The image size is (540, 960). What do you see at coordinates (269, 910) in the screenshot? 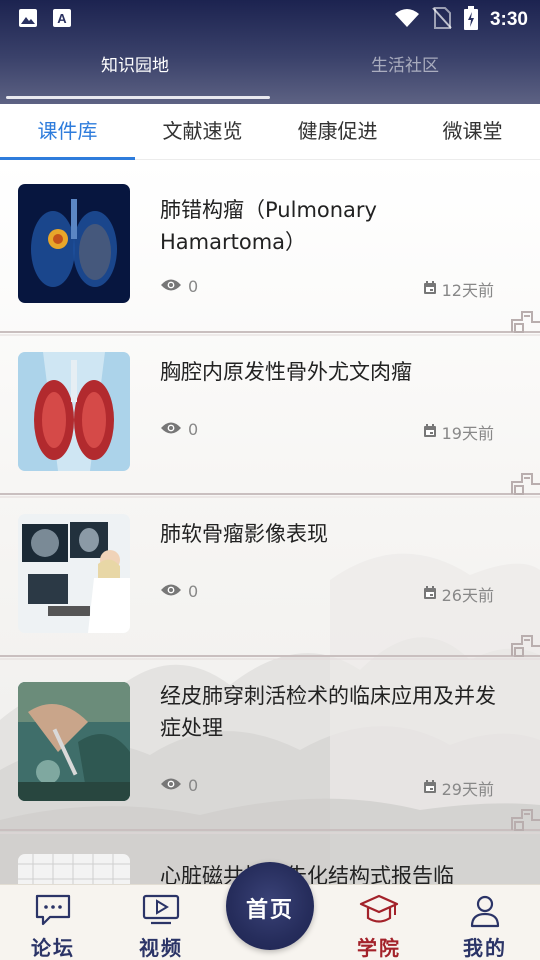
I see `home-label: 首页` at bounding box center [269, 910].